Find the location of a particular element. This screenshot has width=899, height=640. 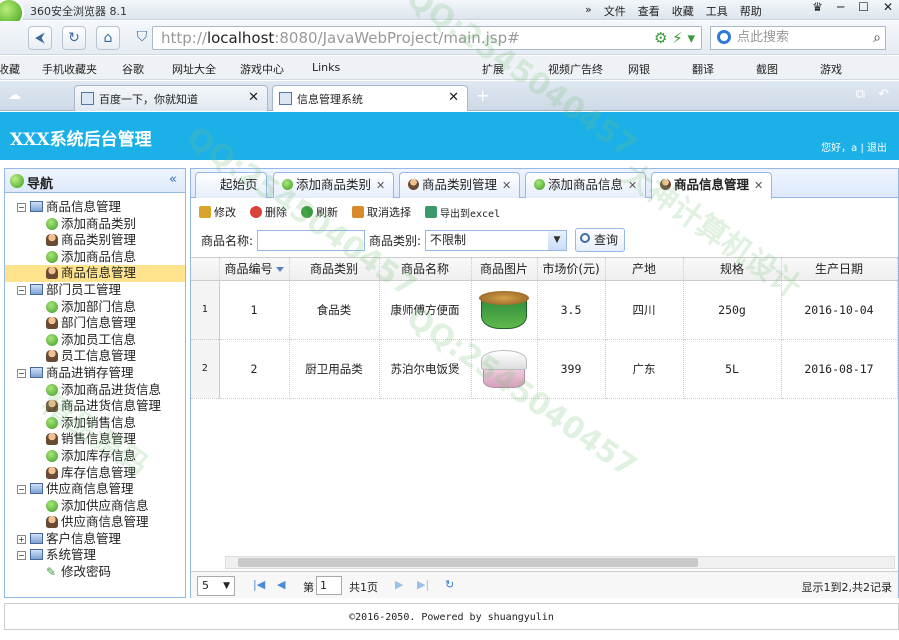

page-size-select: 5 ▼ is located at coordinates (216, 586).